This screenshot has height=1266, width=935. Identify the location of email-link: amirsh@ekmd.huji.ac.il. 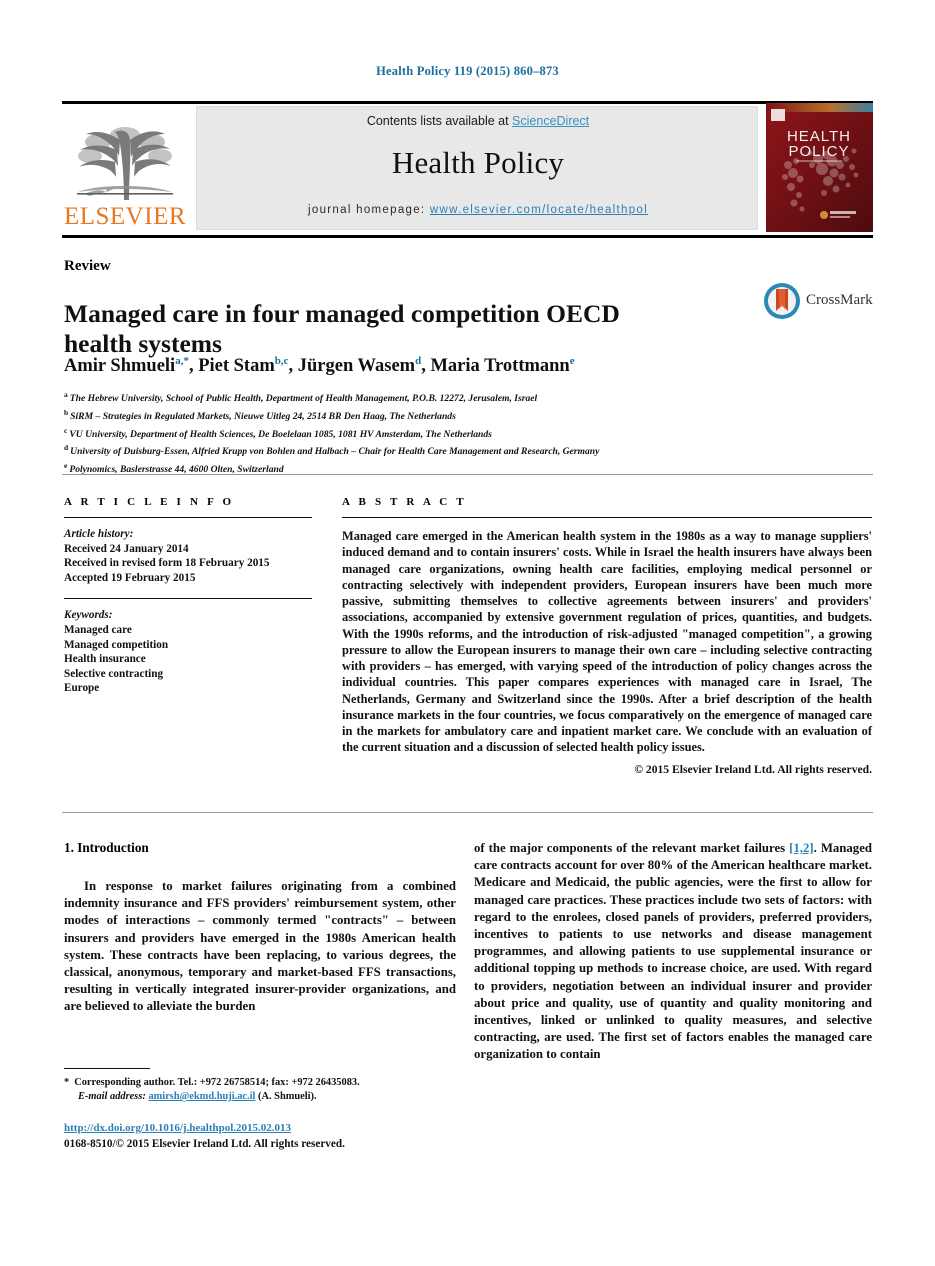
(201, 1096).